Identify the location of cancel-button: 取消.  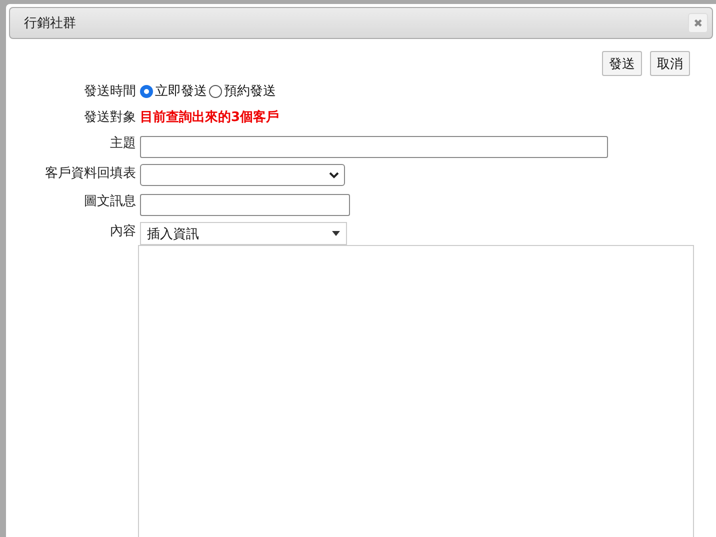
(670, 63).